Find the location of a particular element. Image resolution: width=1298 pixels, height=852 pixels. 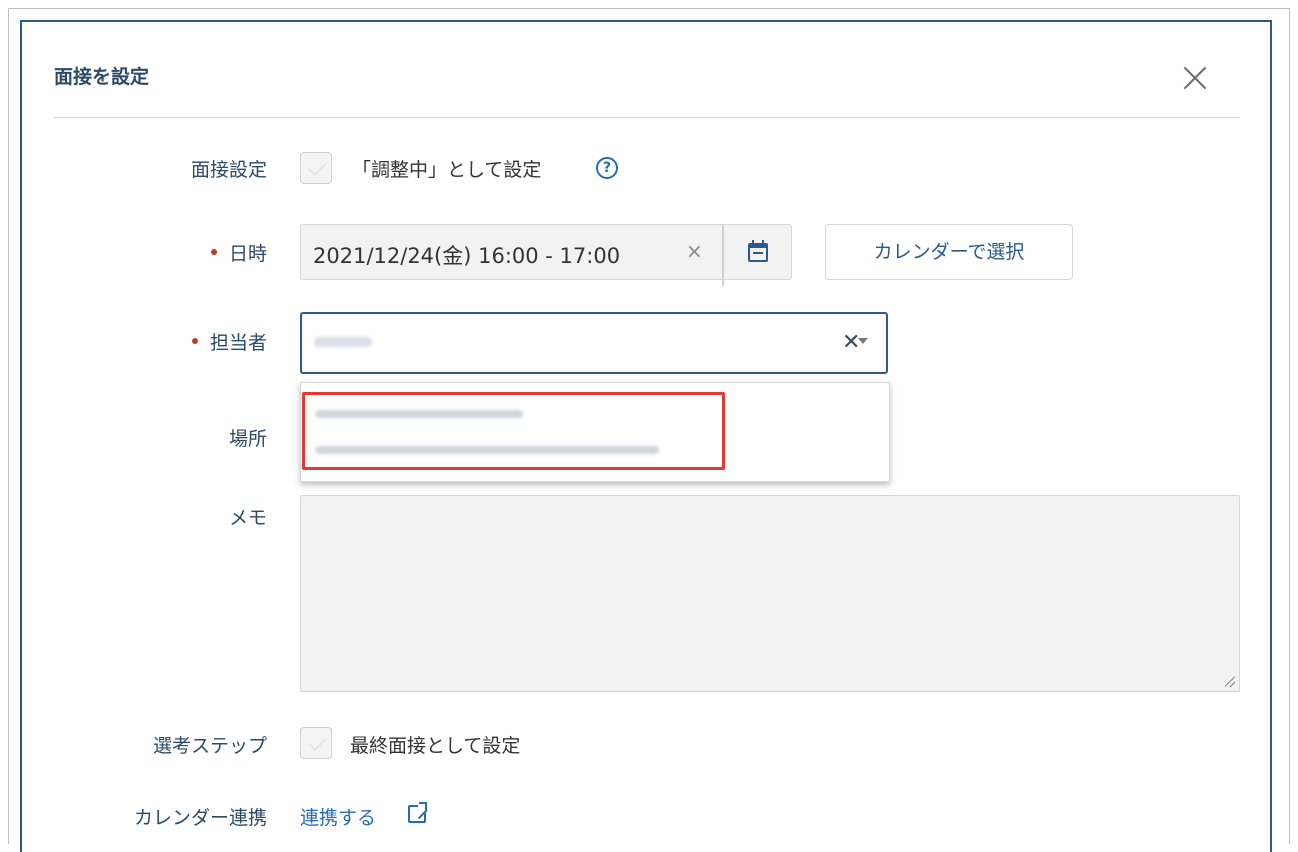

final-interview-checkbox is located at coordinates (316, 743).